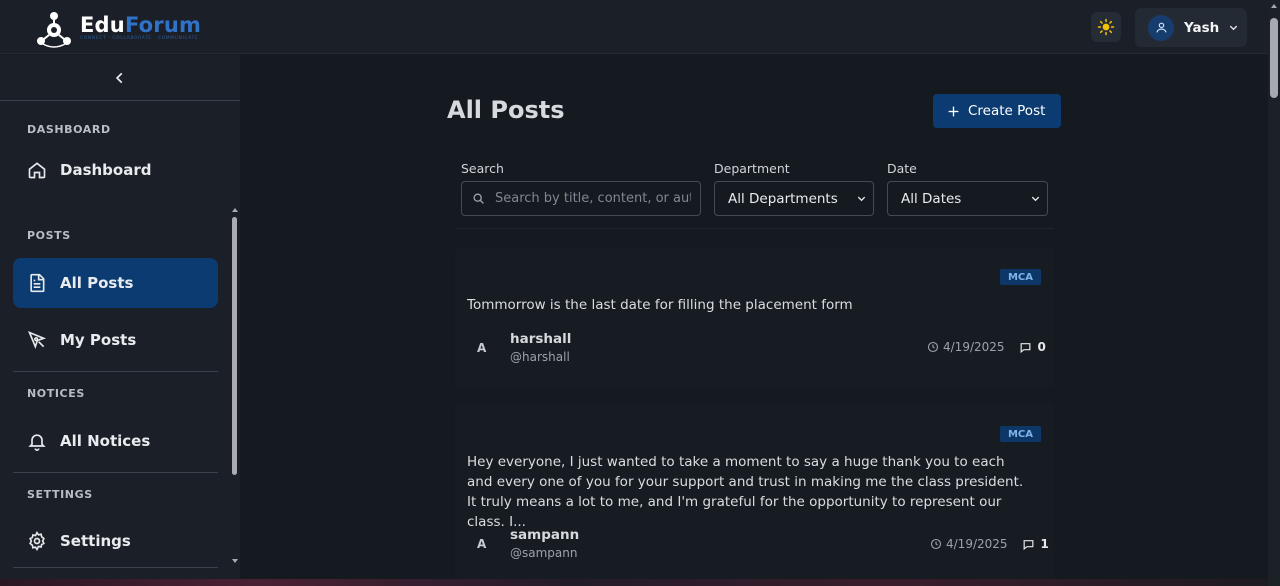  I want to click on section-dashboard-heading: DASHBOARD, so click(69, 129).